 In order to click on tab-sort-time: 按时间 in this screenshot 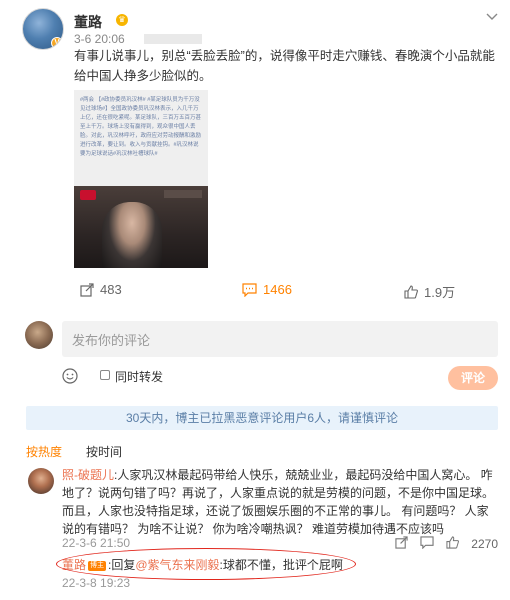, I will do `click(104, 451)`.